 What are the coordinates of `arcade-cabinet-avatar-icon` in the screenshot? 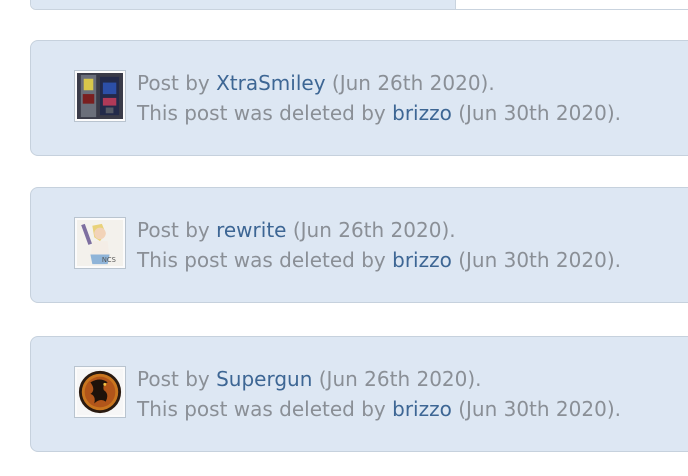 It's located at (100, 96).